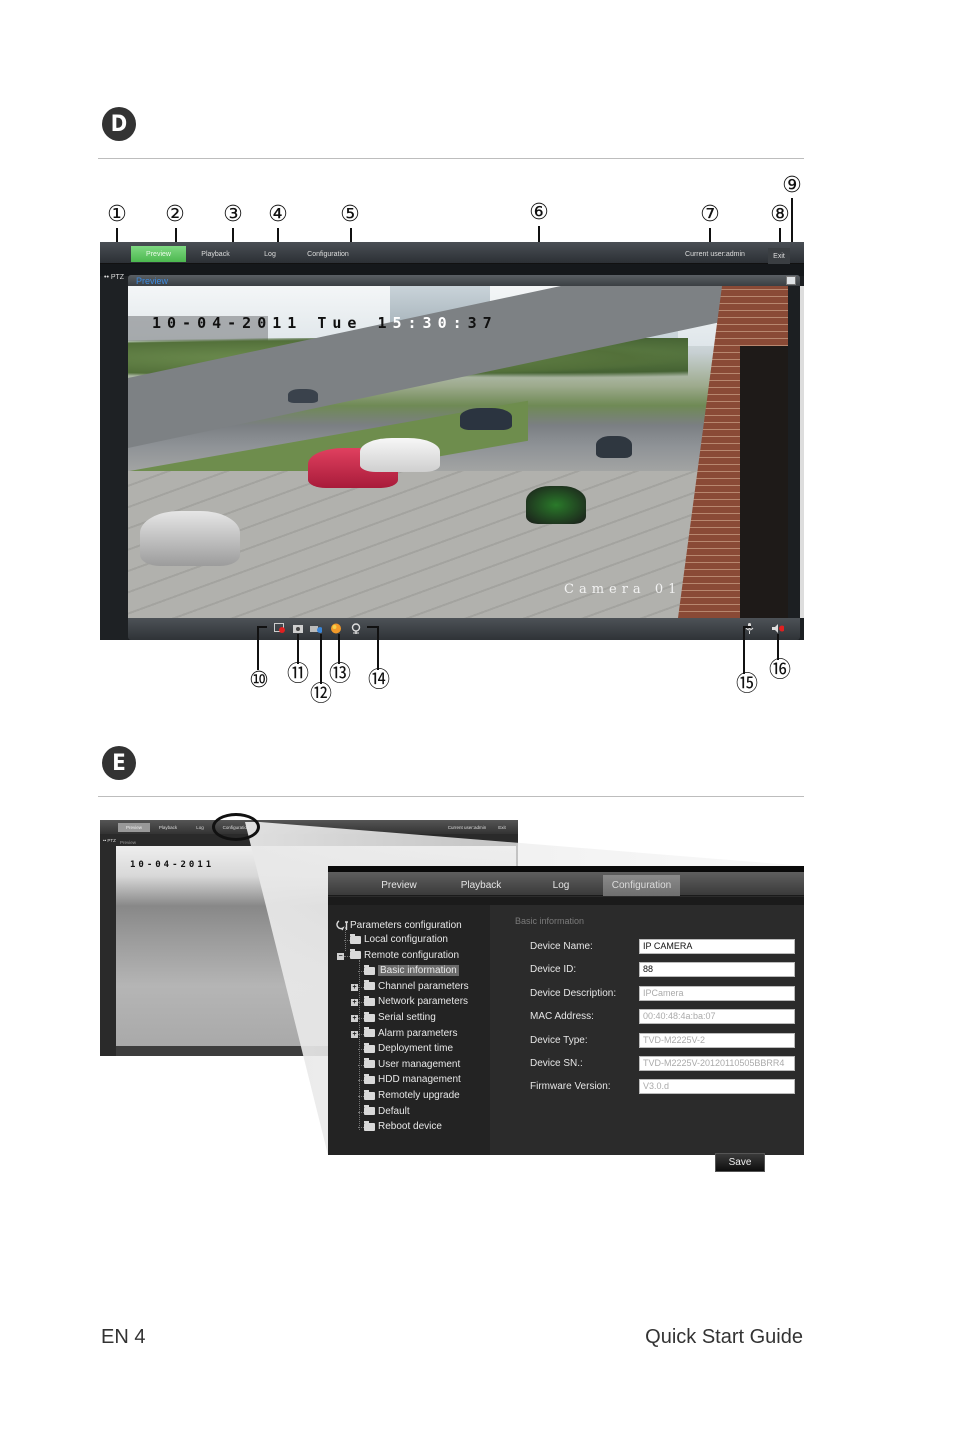 This screenshot has height=1431, width=954. What do you see at coordinates (200, 827) in the screenshot?
I see `thumb-tab-log: Log` at bounding box center [200, 827].